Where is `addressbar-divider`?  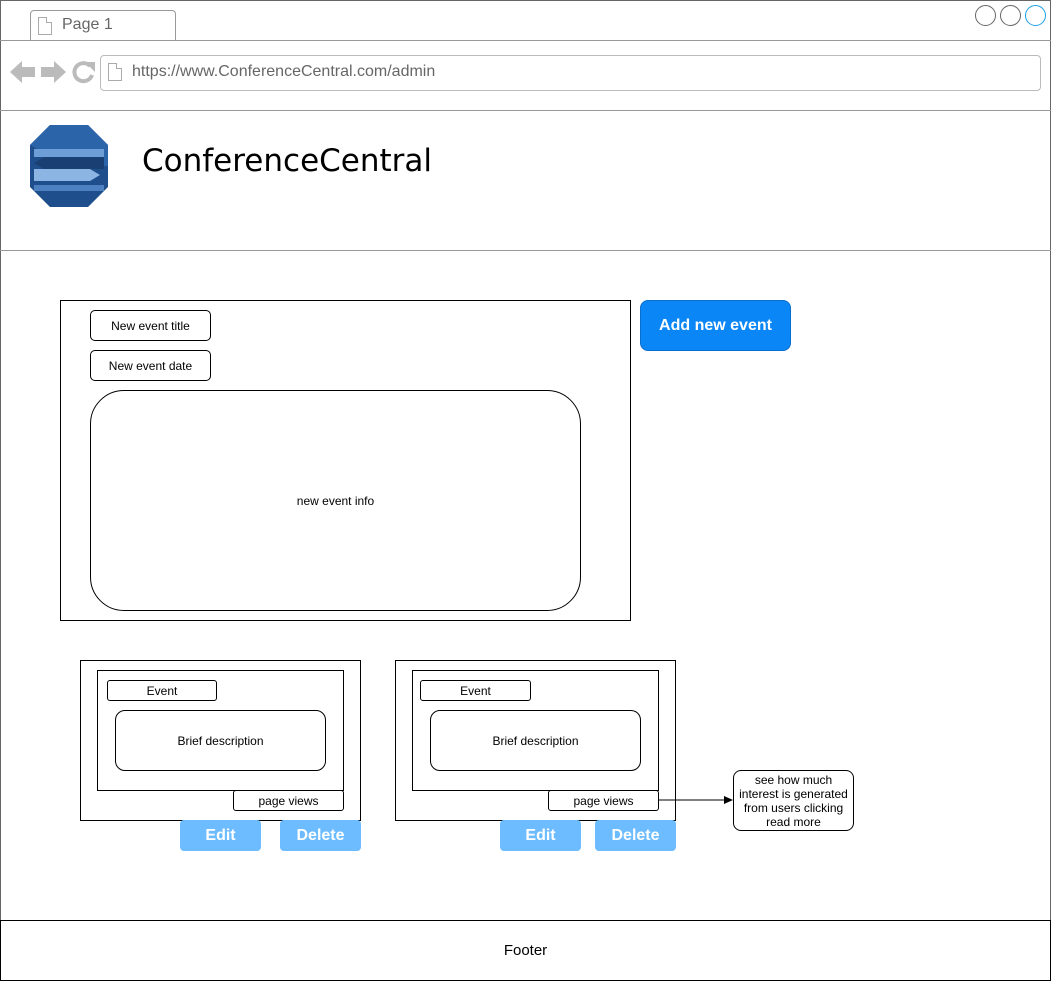 addressbar-divider is located at coordinates (525, 110).